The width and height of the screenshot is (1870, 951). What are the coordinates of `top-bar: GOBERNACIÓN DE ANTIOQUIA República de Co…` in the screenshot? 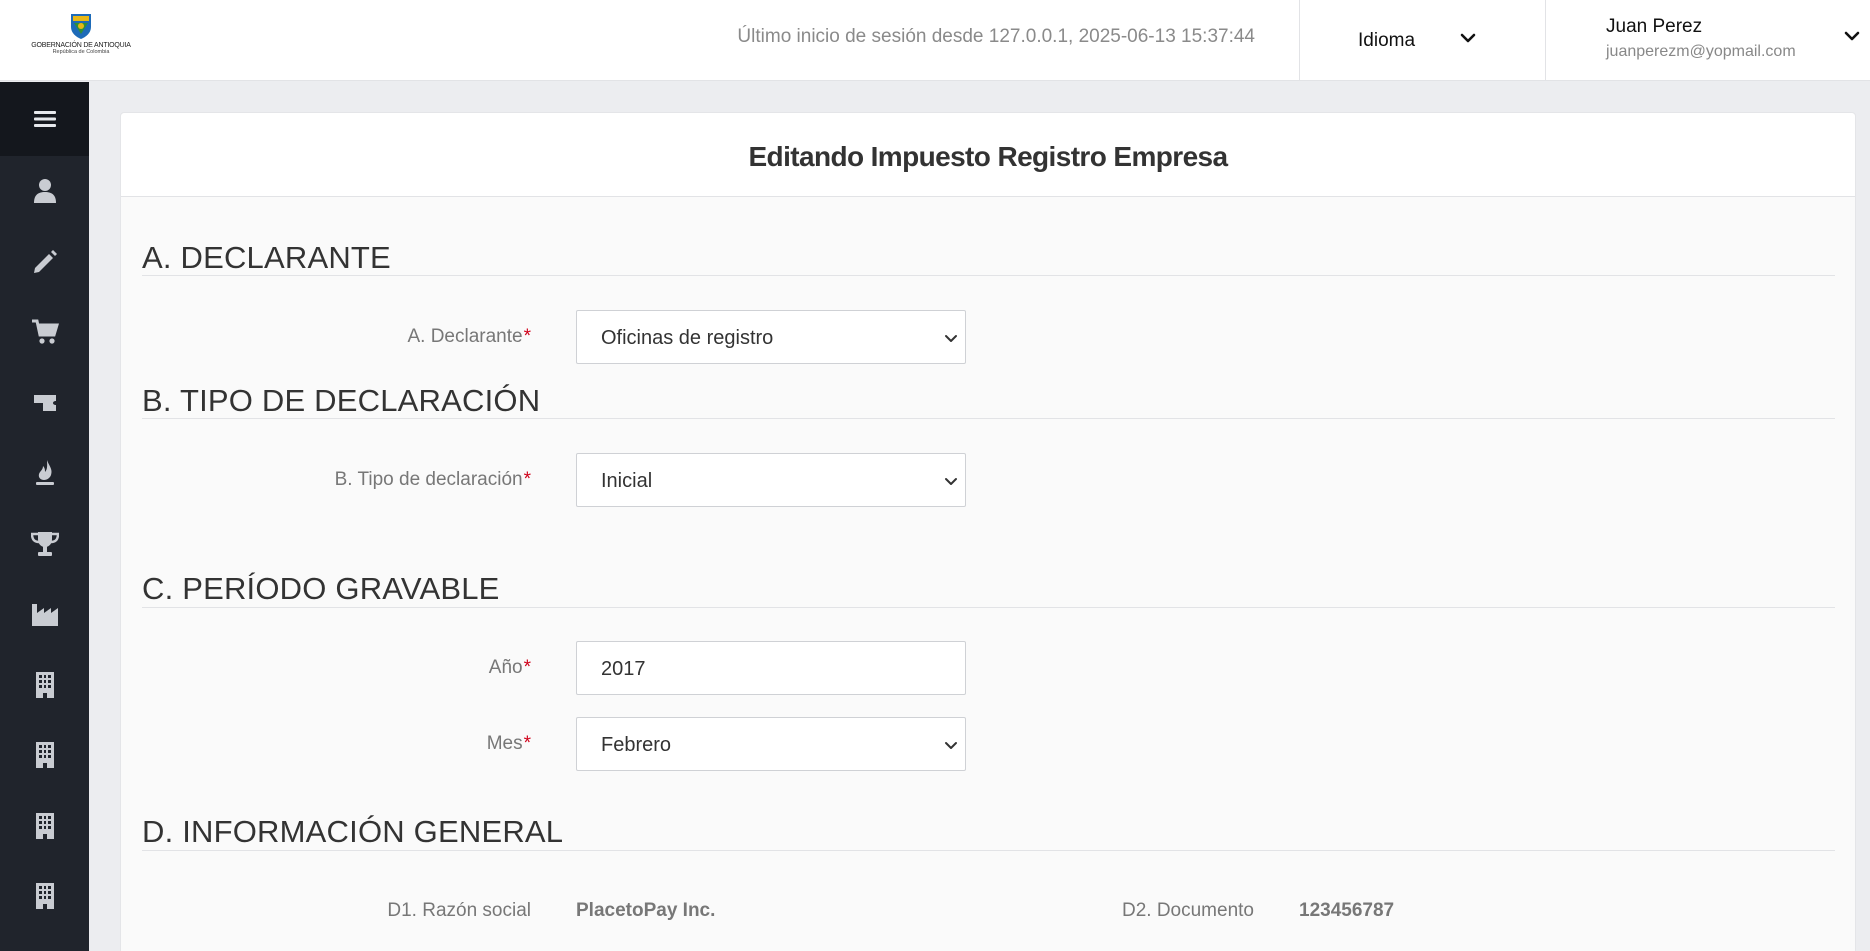 It's located at (935, 40).